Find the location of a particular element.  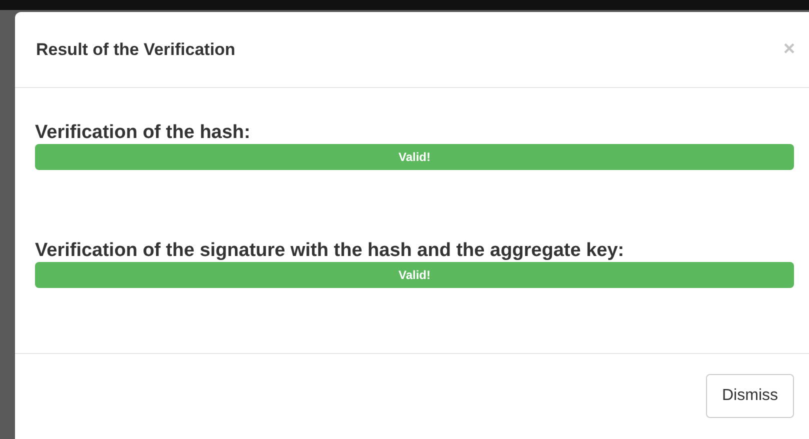

check-label: Verification of the hash: is located at coordinates (143, 133).